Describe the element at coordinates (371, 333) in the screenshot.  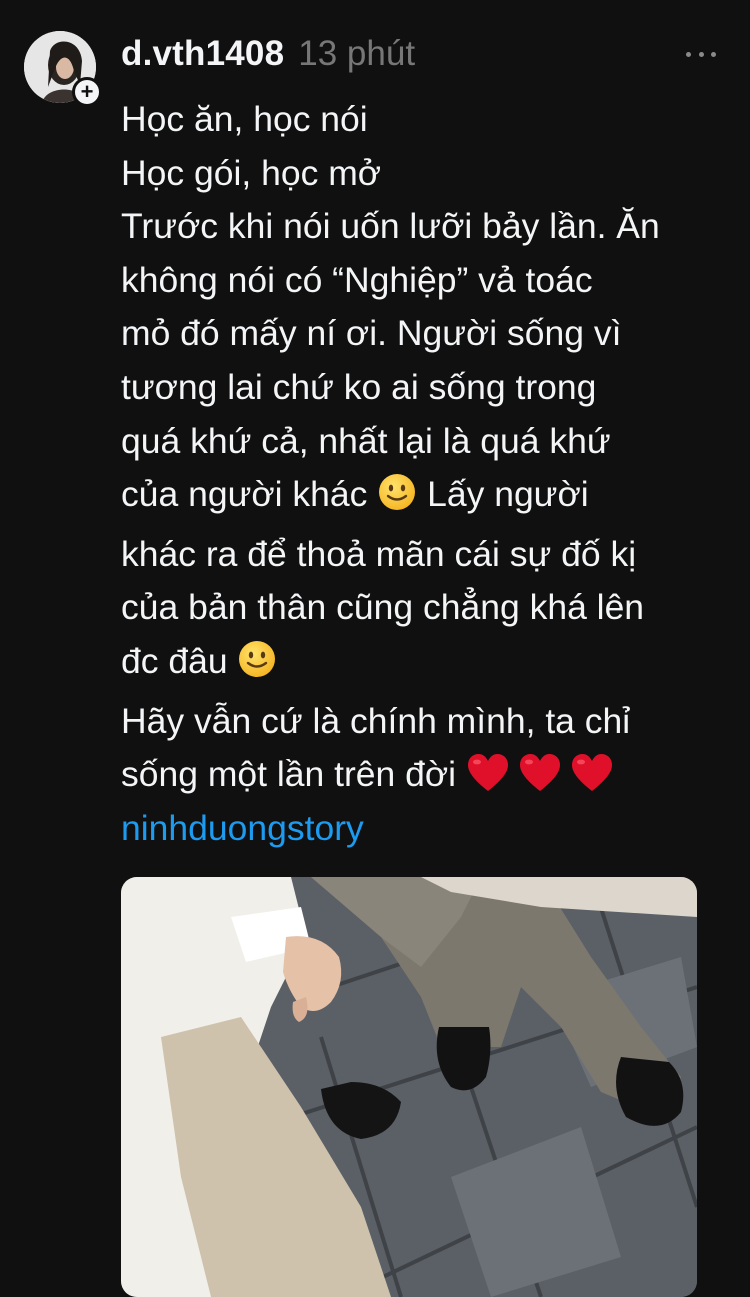
I see `text-line: mỏ đó mấy ní ơi. Người sống vì` at that location.